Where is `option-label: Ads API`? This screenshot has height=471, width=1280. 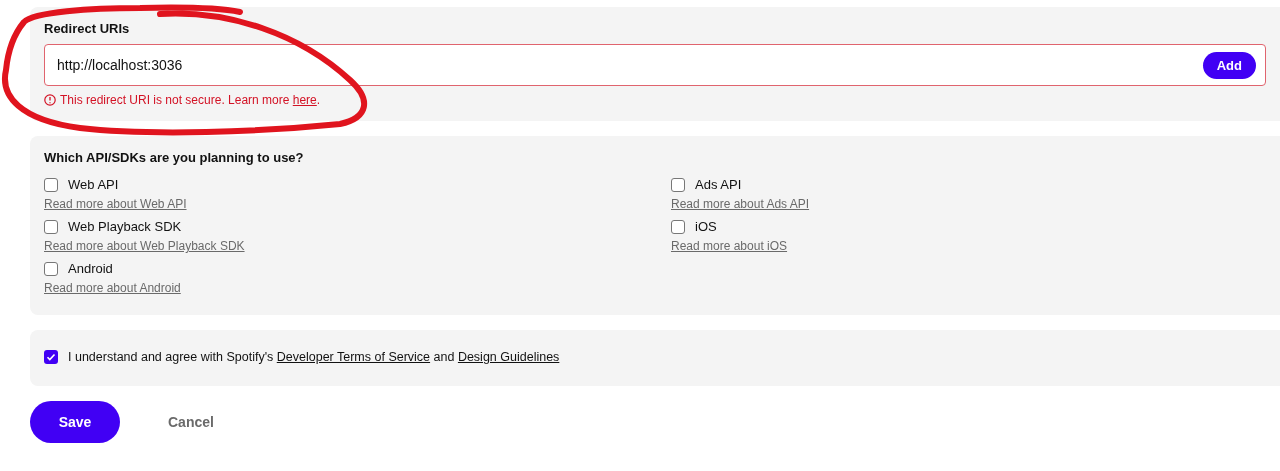 option-label: Ads API is located at coordinates (718, 184).